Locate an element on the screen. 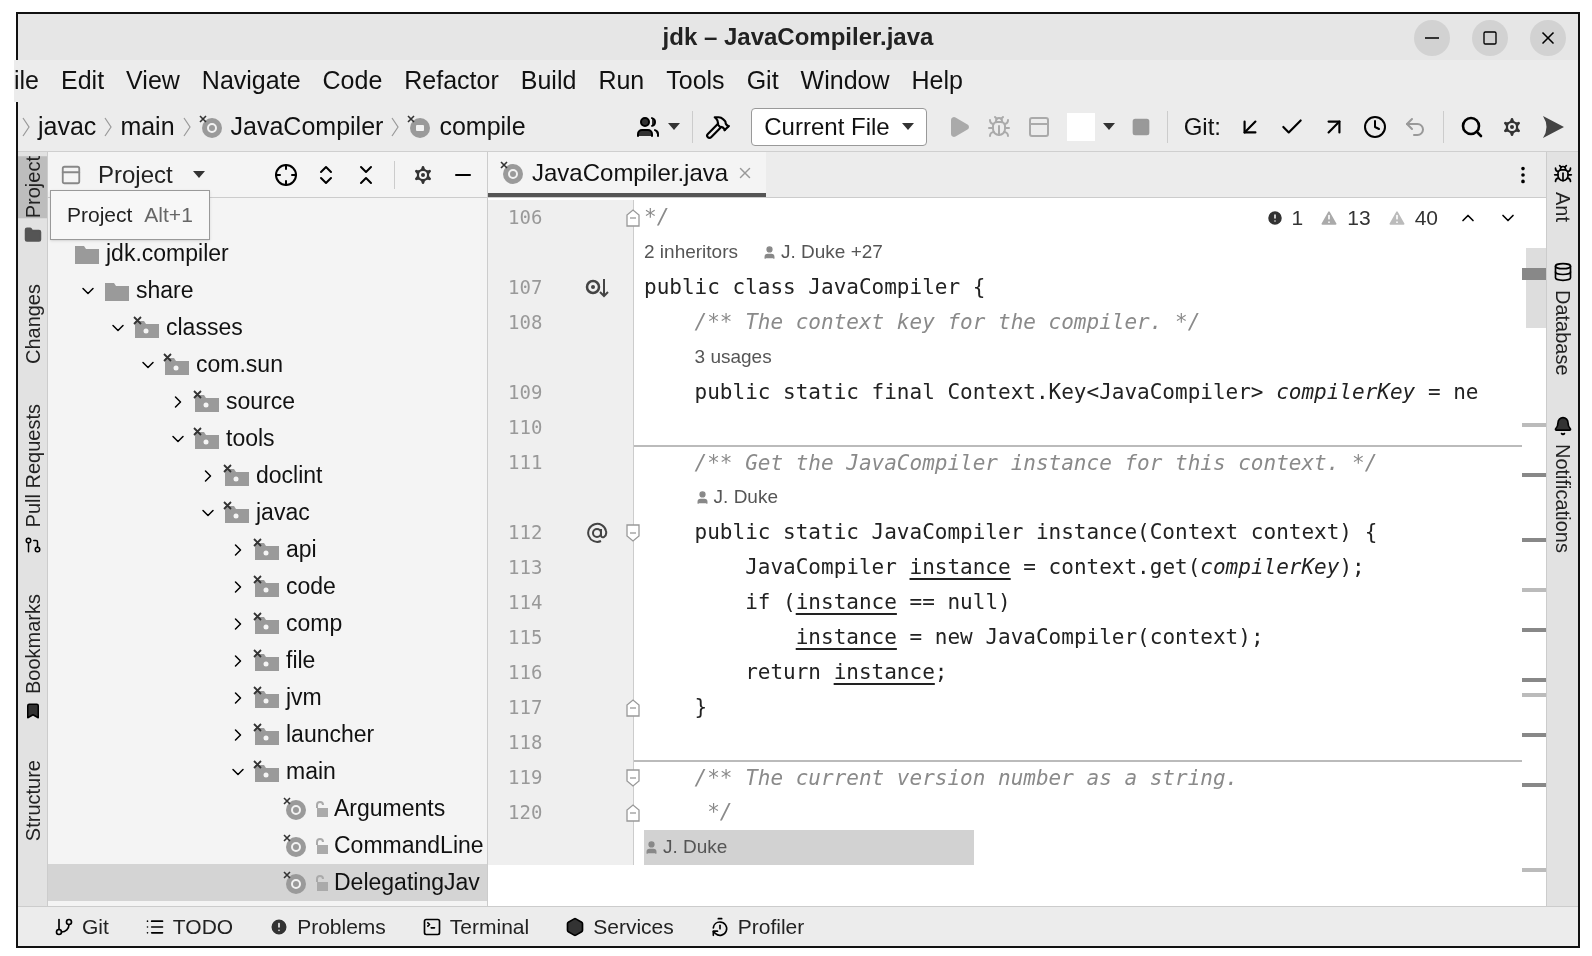  tree-item: javac is located at coordinates (267, 512).